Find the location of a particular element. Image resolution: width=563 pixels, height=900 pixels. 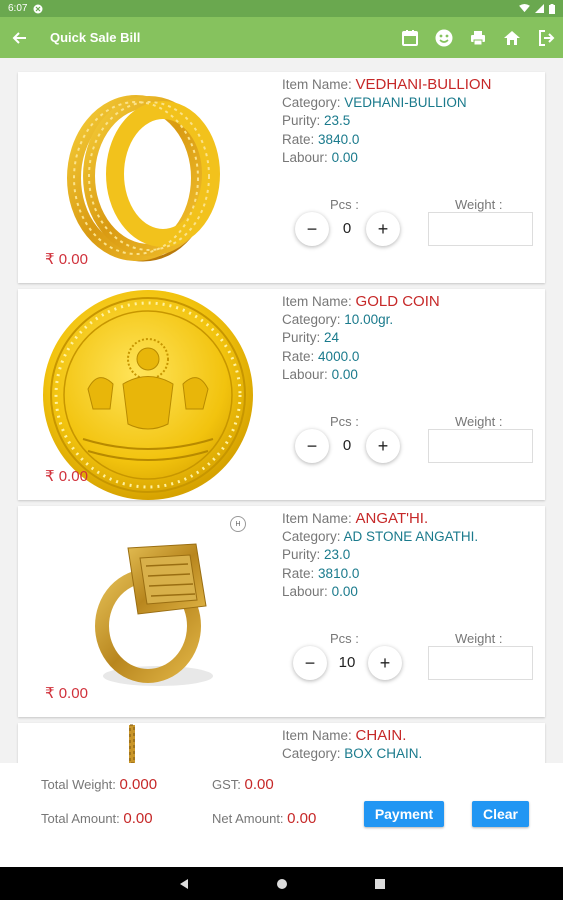

hallmark-icon: H is located at coordinates (238, 524).